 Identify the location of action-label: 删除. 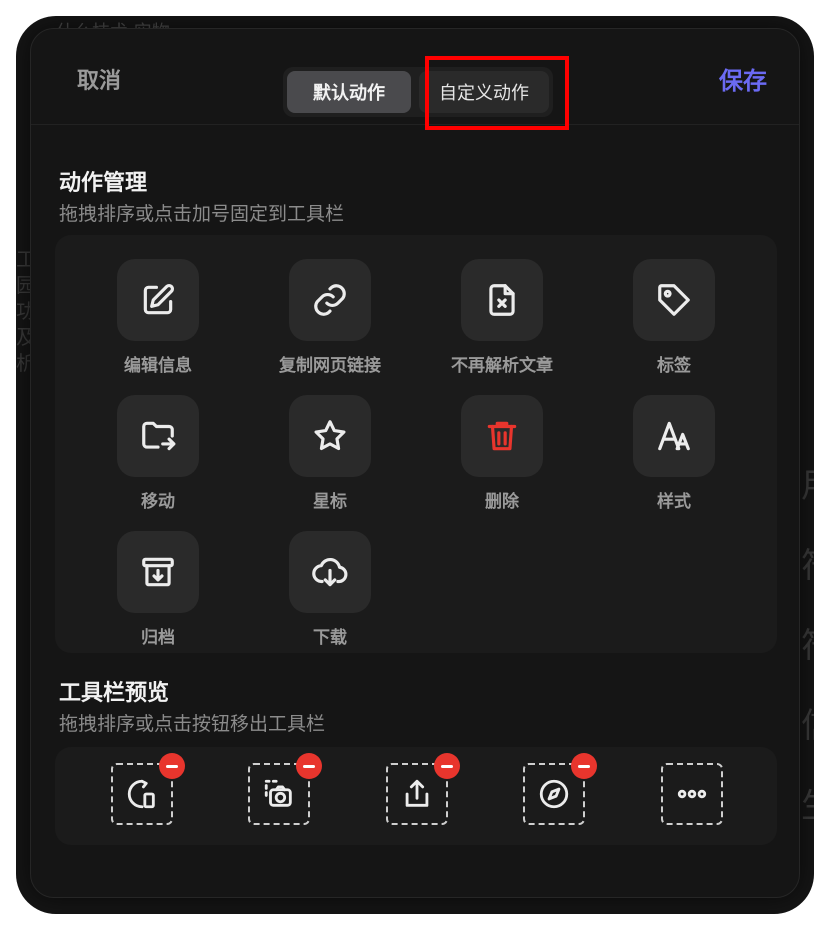
(502, 502).